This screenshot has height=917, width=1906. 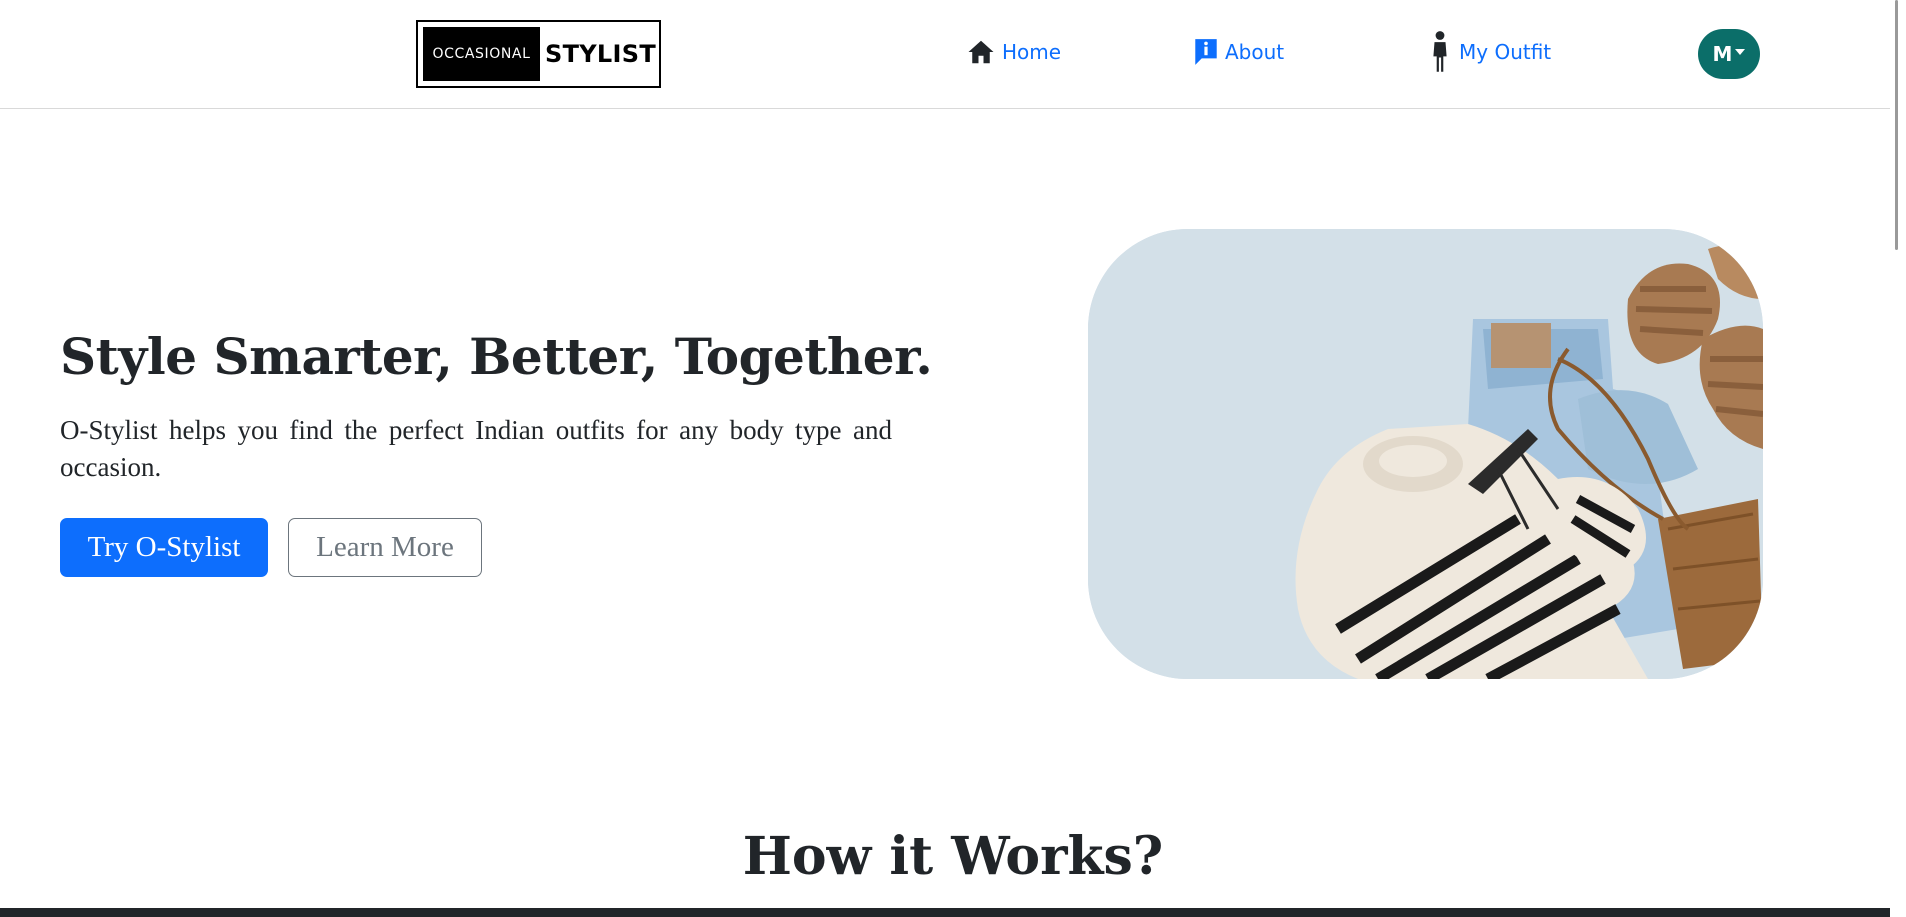 I want to click on person-icon, so click(x=1440, y=52).